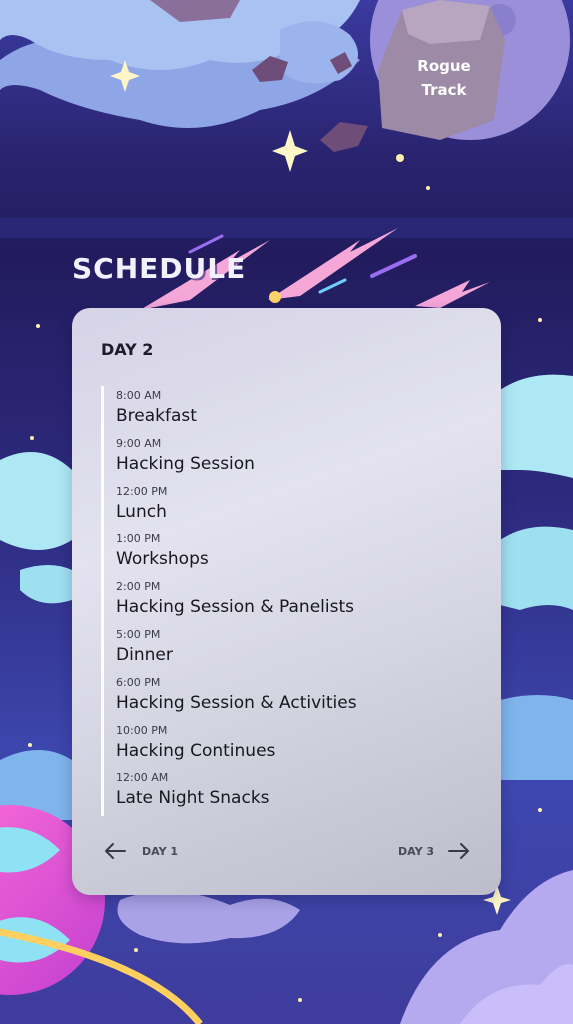 Image resolution: width=573 pixels, height=1024 pixels. I want to click on rogue-track-line2: Track, so click(444, 90).